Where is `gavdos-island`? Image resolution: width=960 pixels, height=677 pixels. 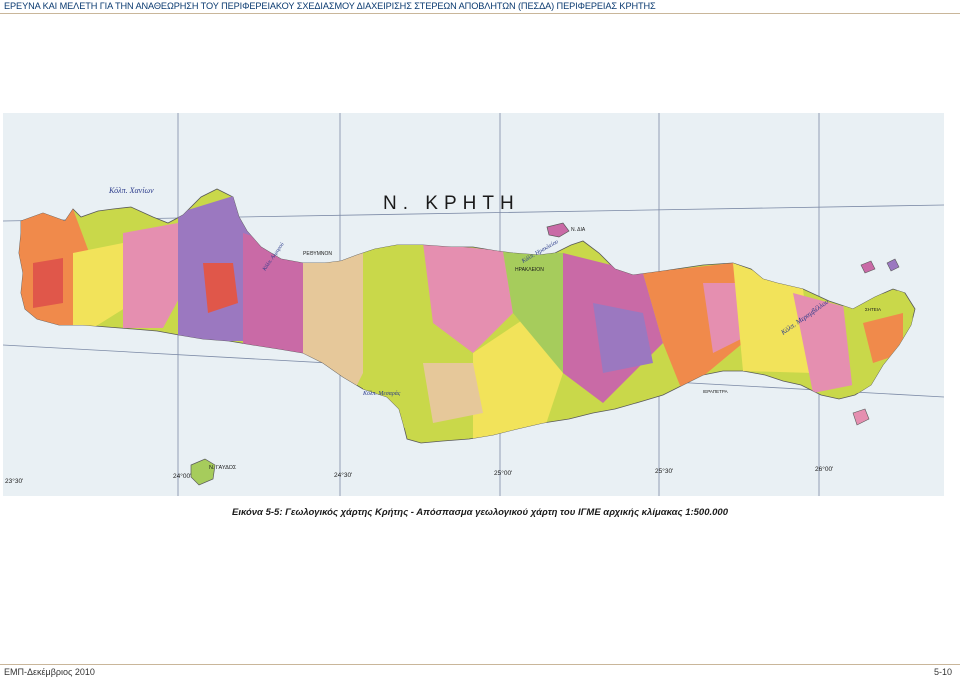 gavdos-island is located at coordinates (203, 472).